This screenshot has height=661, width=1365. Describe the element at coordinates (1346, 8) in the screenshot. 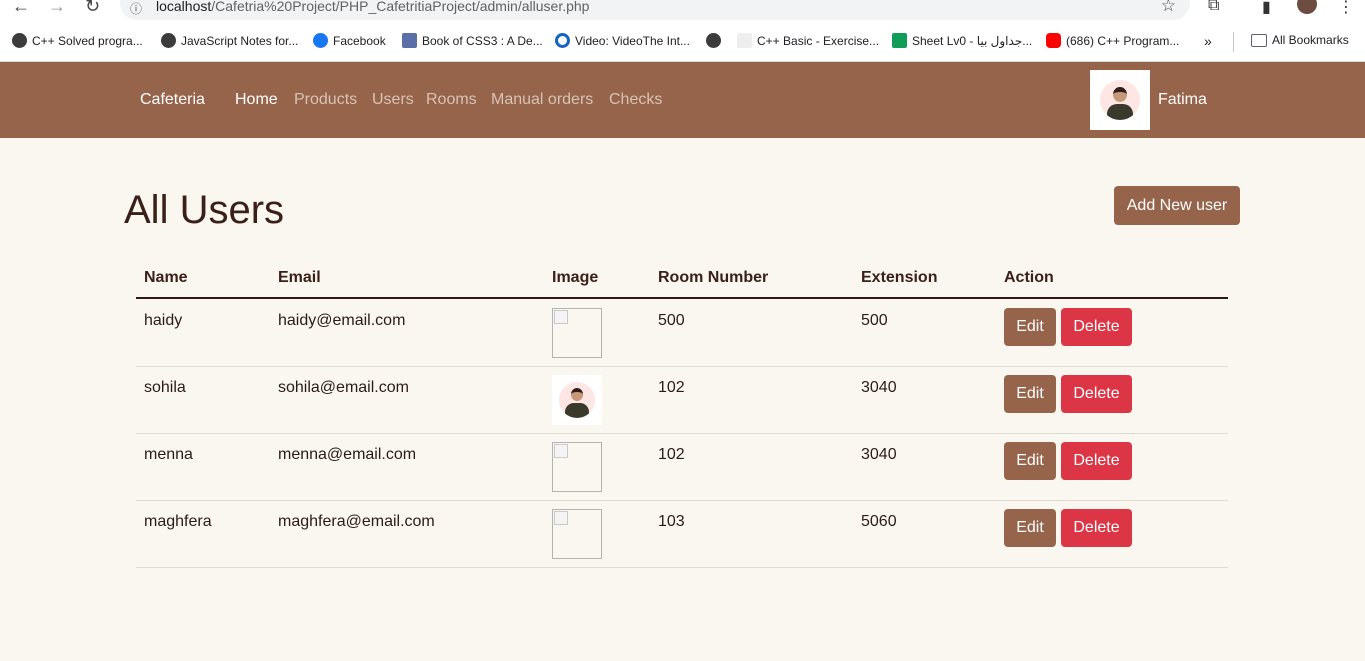

I see `menu-dots-icon: ⋮` at that location.